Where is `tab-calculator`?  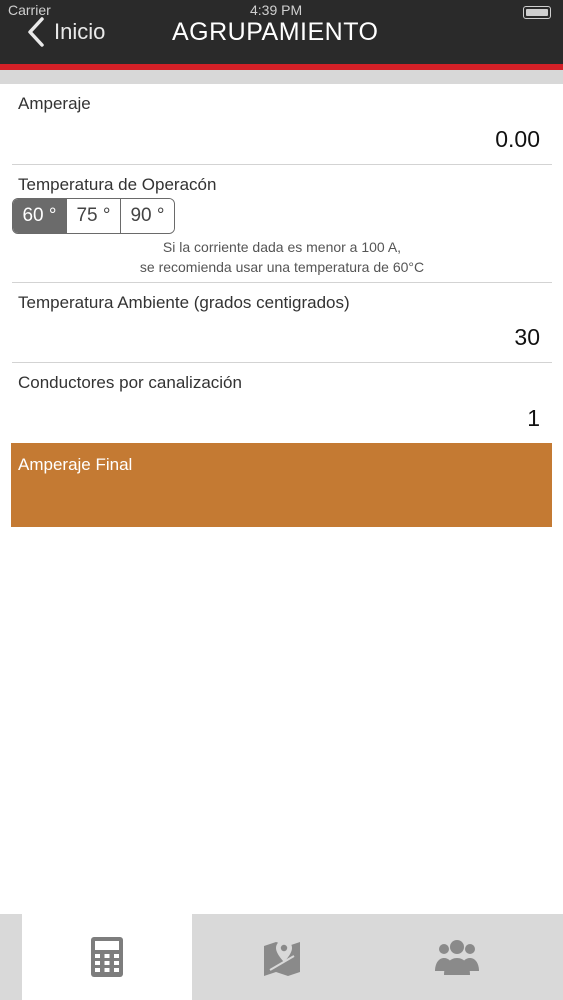
tab-calculator is located at coordinates (107, 957).